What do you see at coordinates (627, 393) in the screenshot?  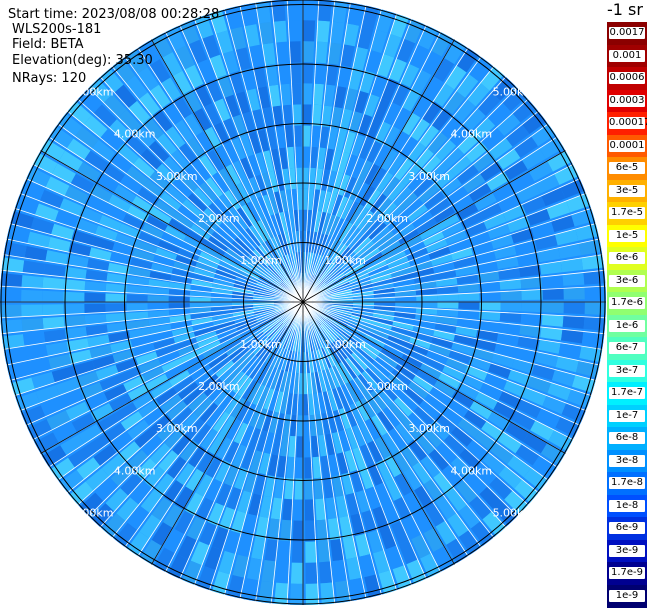 I see `colorbar-label: 1.7e-7` at bounding box center [627, 393].